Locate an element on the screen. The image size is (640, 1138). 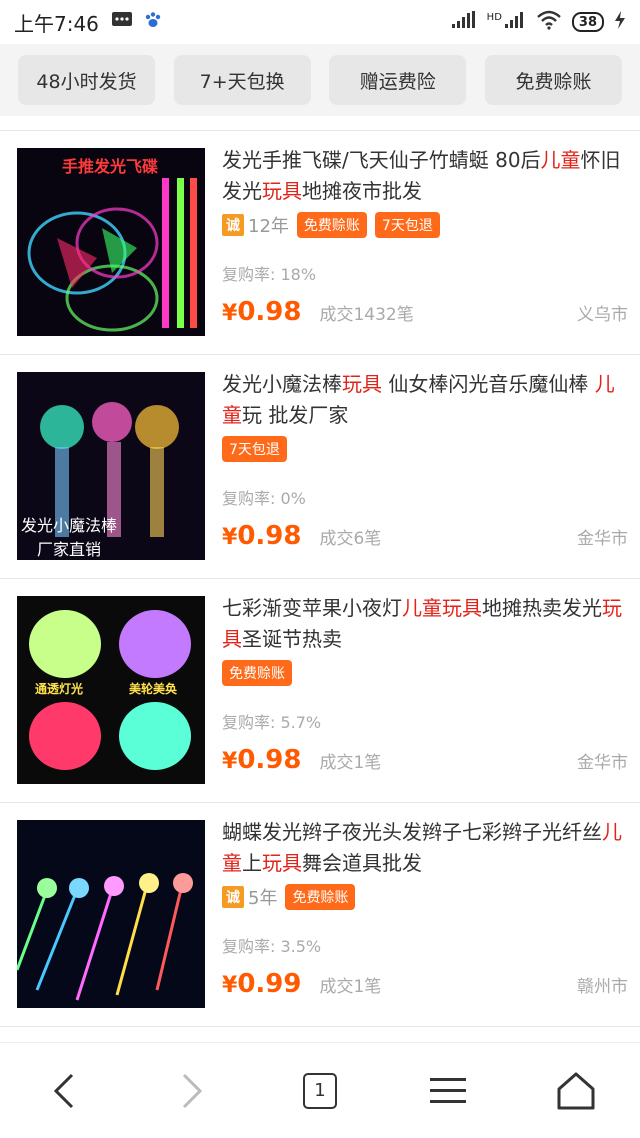
bottom-nav: 1 is located at coordinates (320, 1090).